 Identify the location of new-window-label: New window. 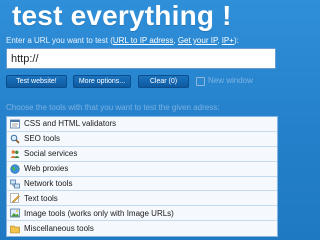
(230, 80).